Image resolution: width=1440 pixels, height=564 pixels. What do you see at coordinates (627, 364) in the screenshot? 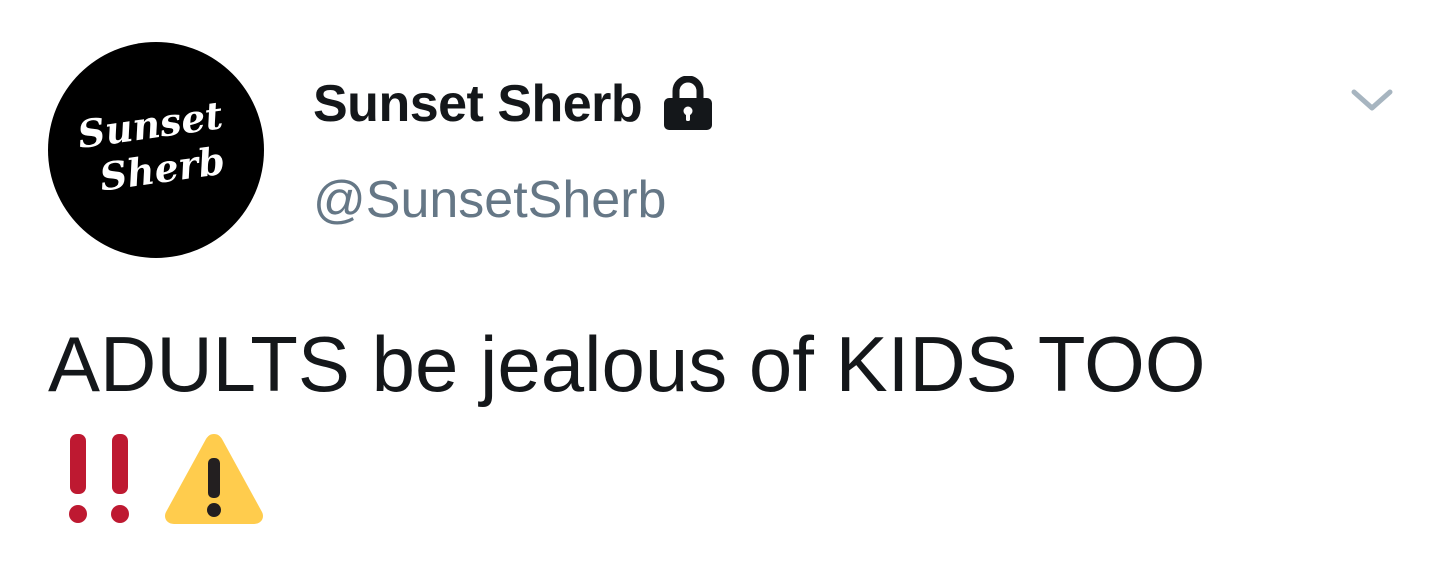
I see `tweet-text: ADULTS be jealous of KIDS TOO` at bounding box center [627, 364].